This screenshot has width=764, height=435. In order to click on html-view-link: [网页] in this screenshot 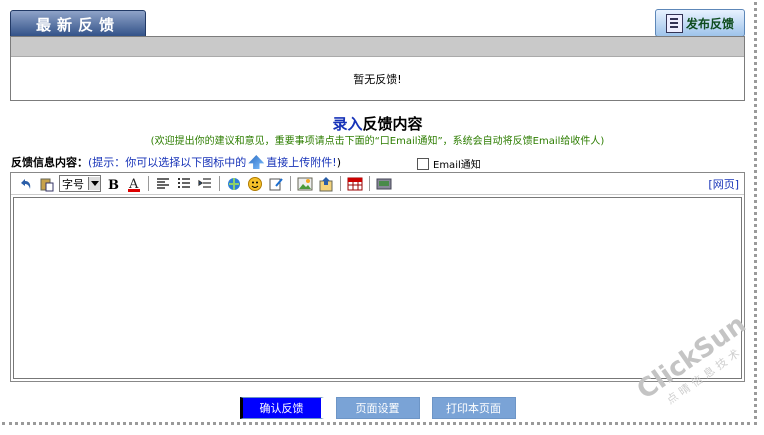, I will do `click(723, 184)`.